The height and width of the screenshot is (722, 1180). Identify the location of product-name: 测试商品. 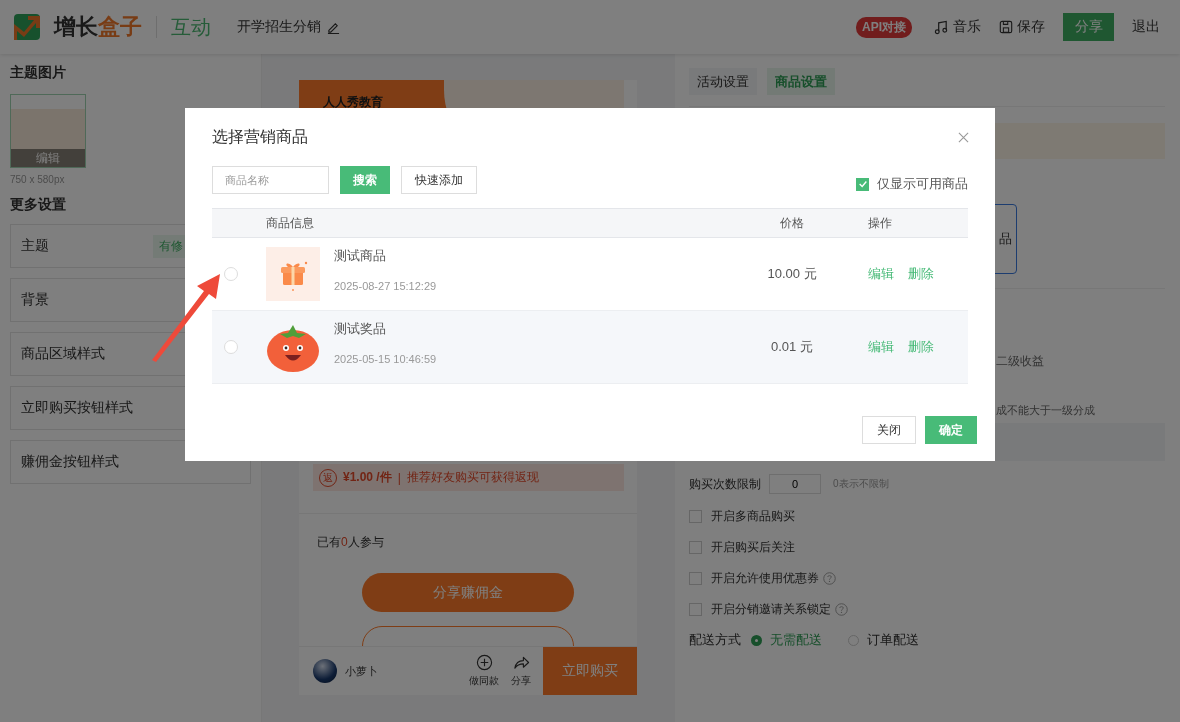
(360, 256).